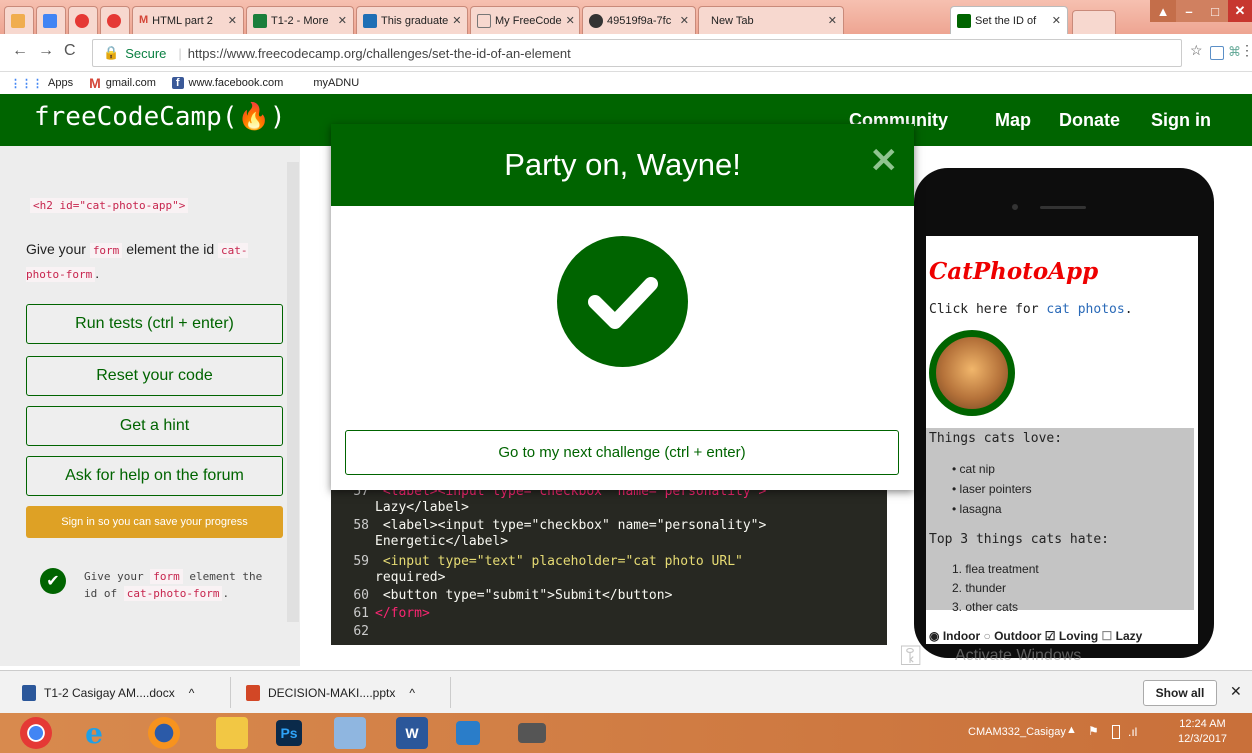 This screenshot has width=1252, height=753. I want to click on nav-donate: Donate, so click(1089, 120).